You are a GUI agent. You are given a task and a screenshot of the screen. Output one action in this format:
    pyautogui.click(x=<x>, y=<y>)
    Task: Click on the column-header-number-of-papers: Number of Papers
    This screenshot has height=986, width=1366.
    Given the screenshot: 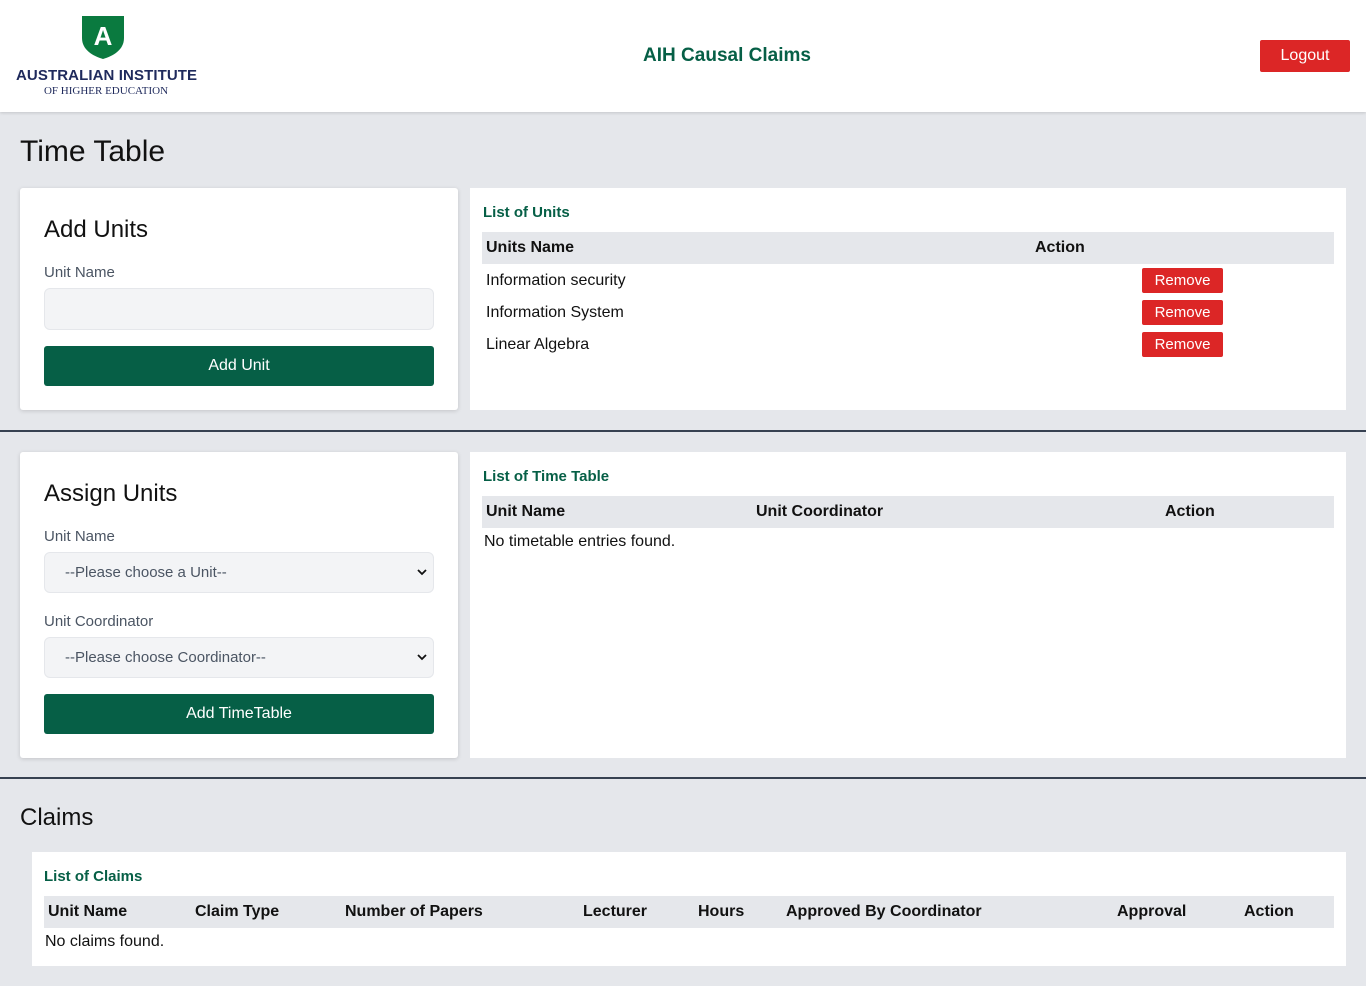 What is the action you would take?
    pyautogui.click(x=414, y=911)
    